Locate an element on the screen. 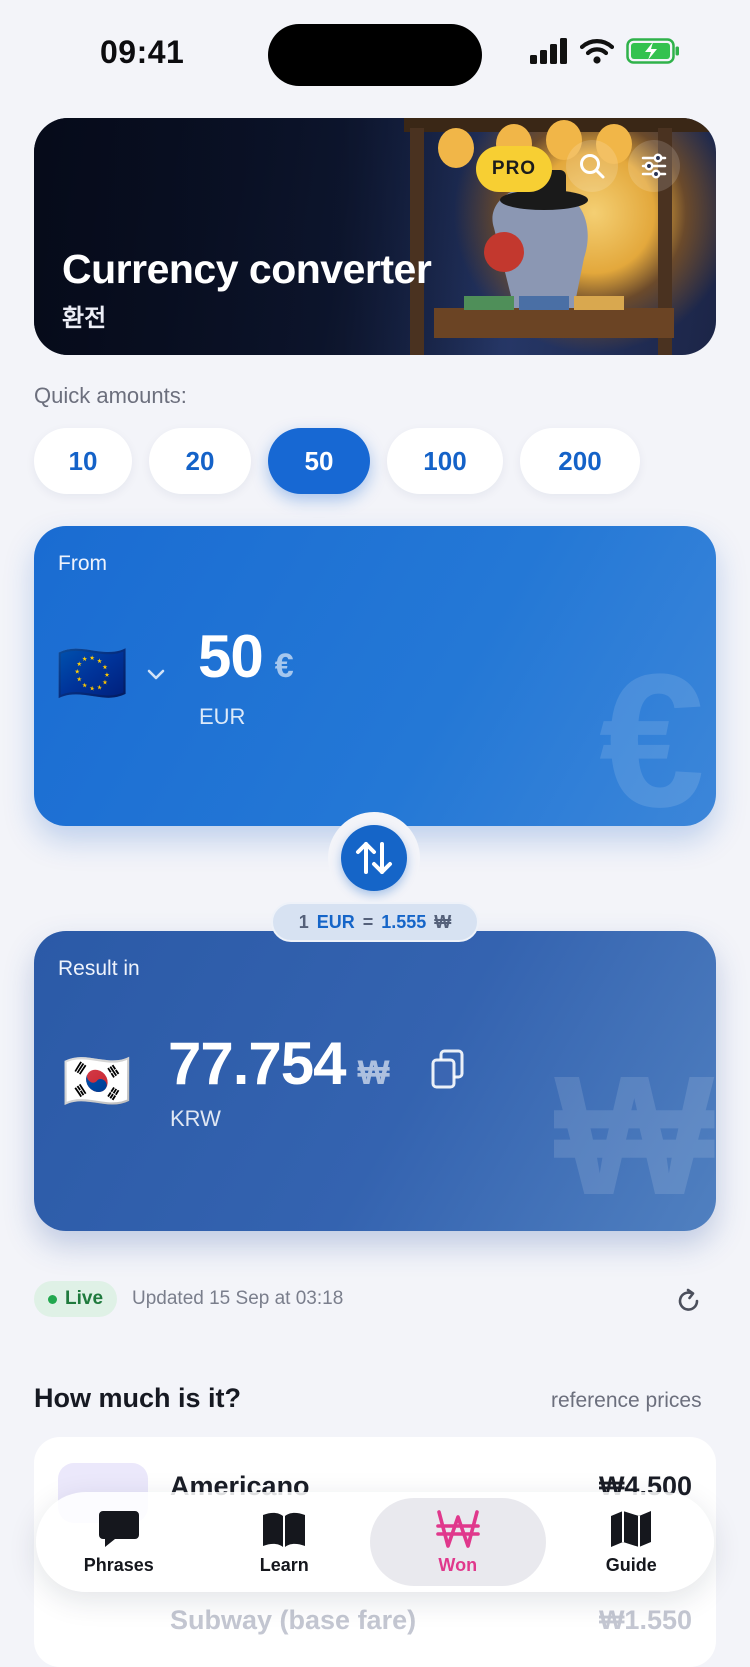  from-currency-selector: 🇪🇺 is located at coordinates (111, 674).